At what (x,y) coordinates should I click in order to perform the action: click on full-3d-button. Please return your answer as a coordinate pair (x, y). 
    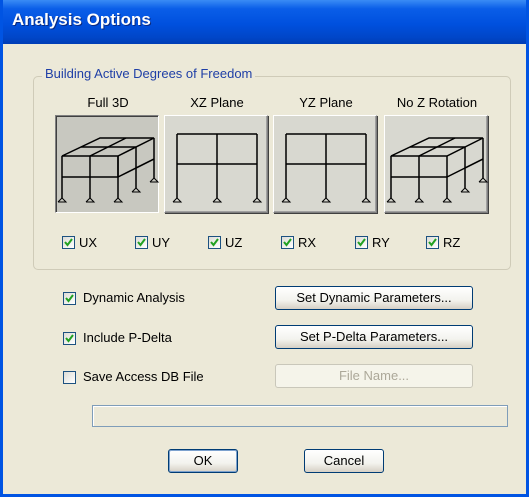
    Looking at the image, I should click on (107, 164).